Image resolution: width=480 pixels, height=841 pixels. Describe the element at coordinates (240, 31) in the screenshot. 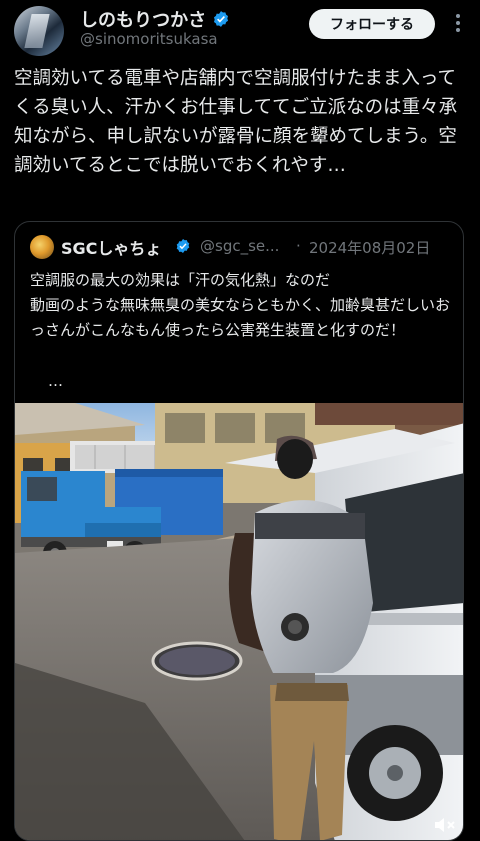

I see `tweet-header: しのもりつかさ @sinomoritsukasa フォローする` at that location.